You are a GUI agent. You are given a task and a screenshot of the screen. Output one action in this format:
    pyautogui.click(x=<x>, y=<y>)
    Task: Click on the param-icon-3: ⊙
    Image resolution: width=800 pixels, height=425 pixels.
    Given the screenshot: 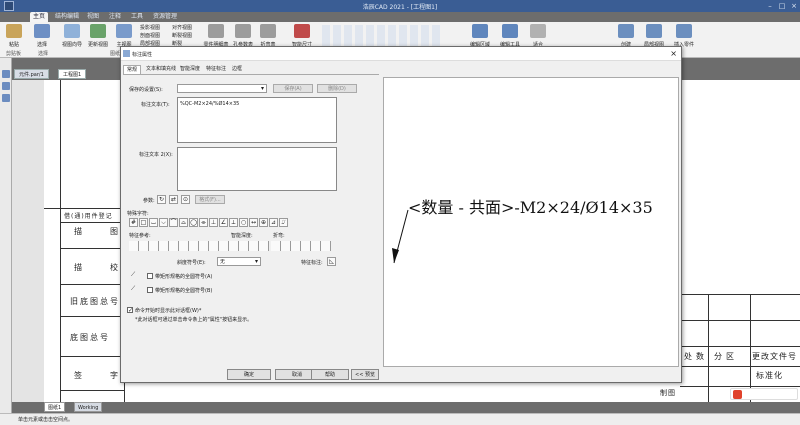 What is the action you would take?
    pyautogui.click(x=185, y=199)
    